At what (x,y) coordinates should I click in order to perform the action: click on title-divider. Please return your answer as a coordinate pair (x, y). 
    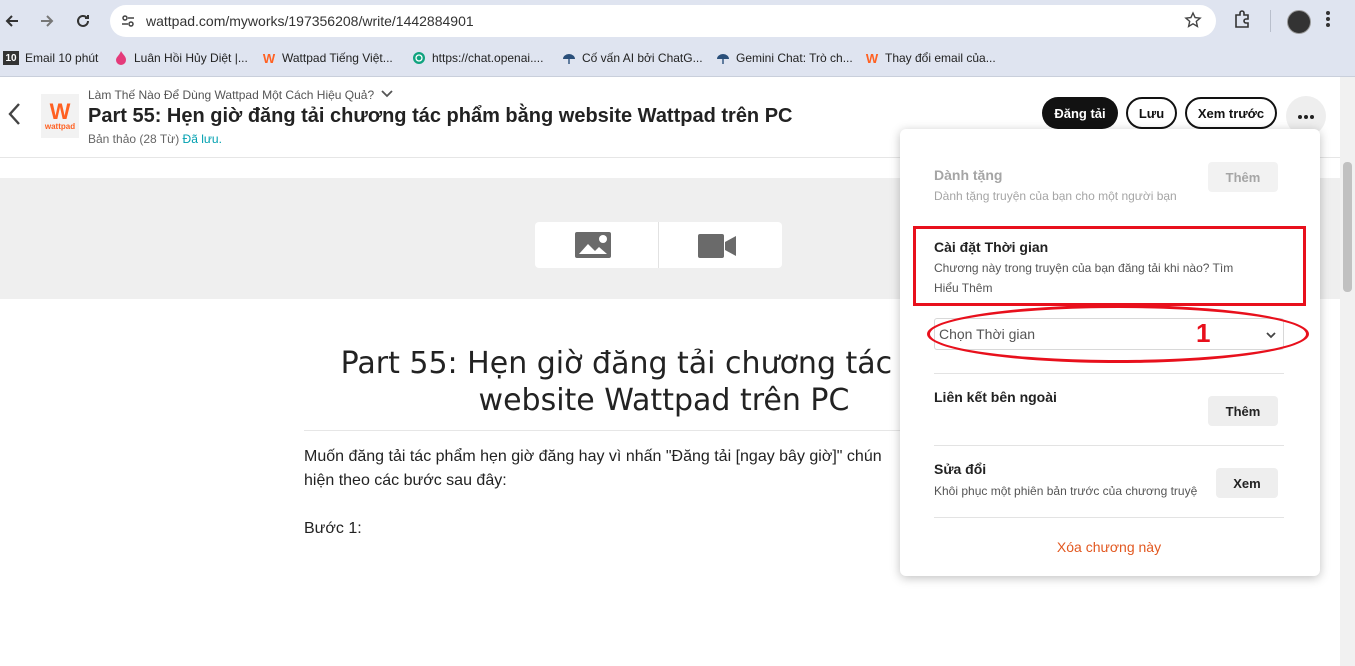
    Looking at the image, I should click on (624, 430).